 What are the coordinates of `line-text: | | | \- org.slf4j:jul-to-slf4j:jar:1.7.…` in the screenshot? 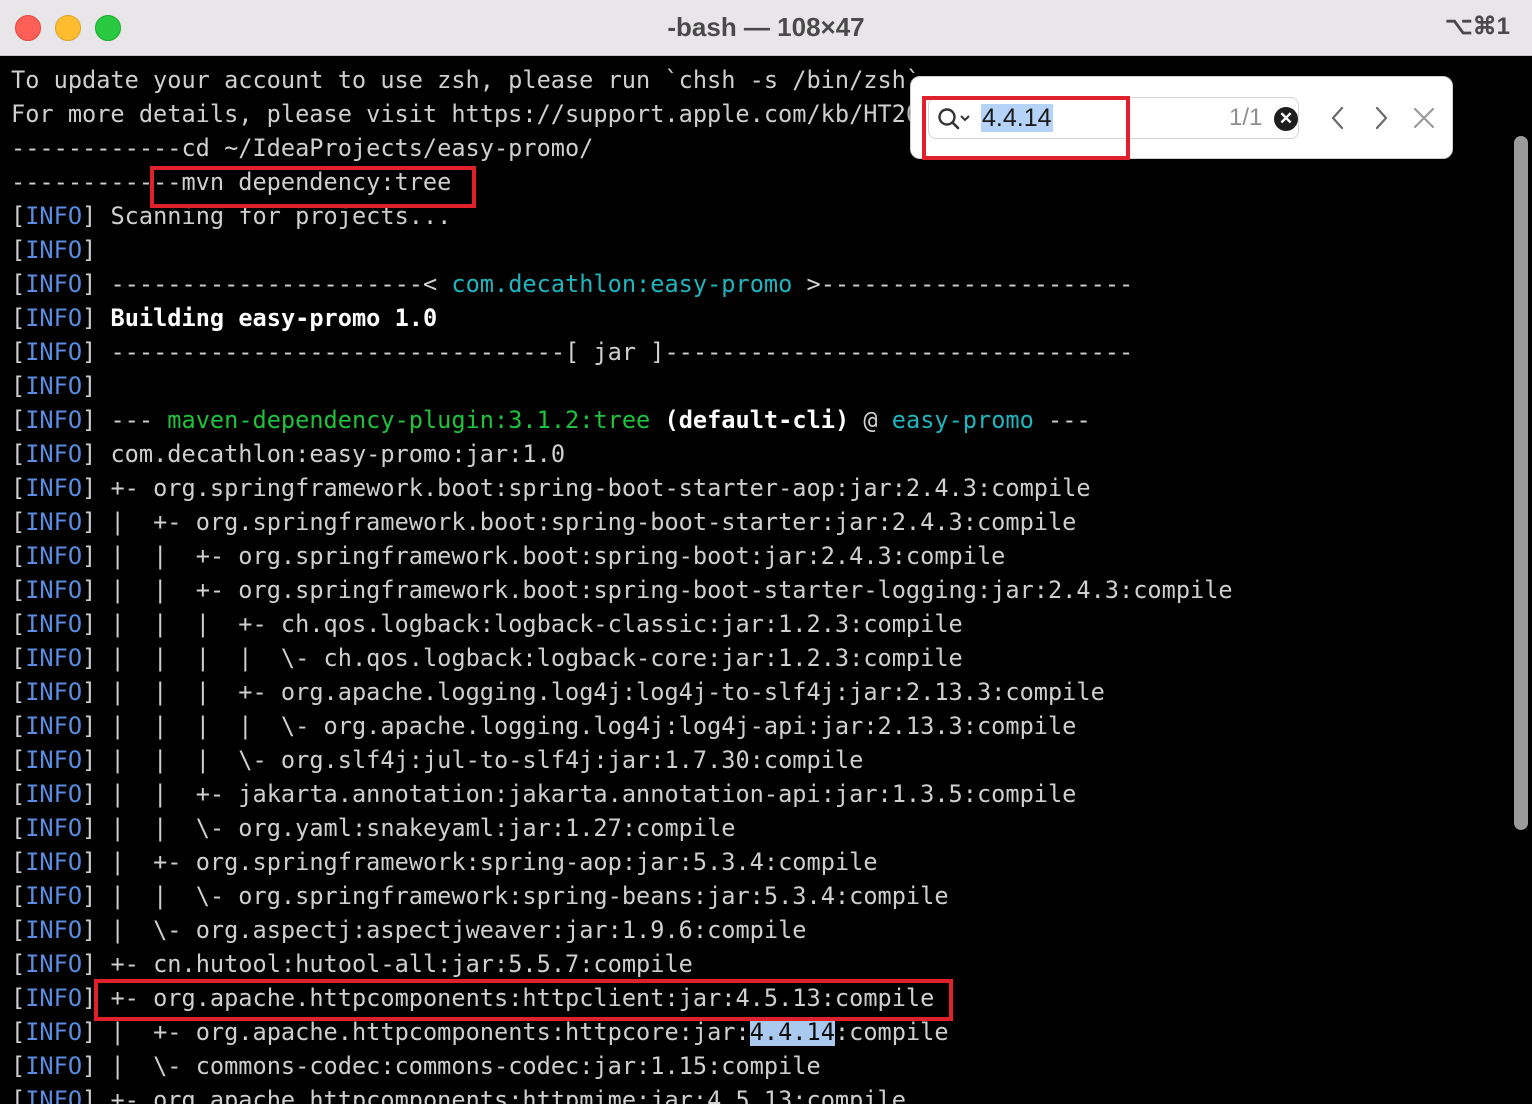 It's located at (480, 760).